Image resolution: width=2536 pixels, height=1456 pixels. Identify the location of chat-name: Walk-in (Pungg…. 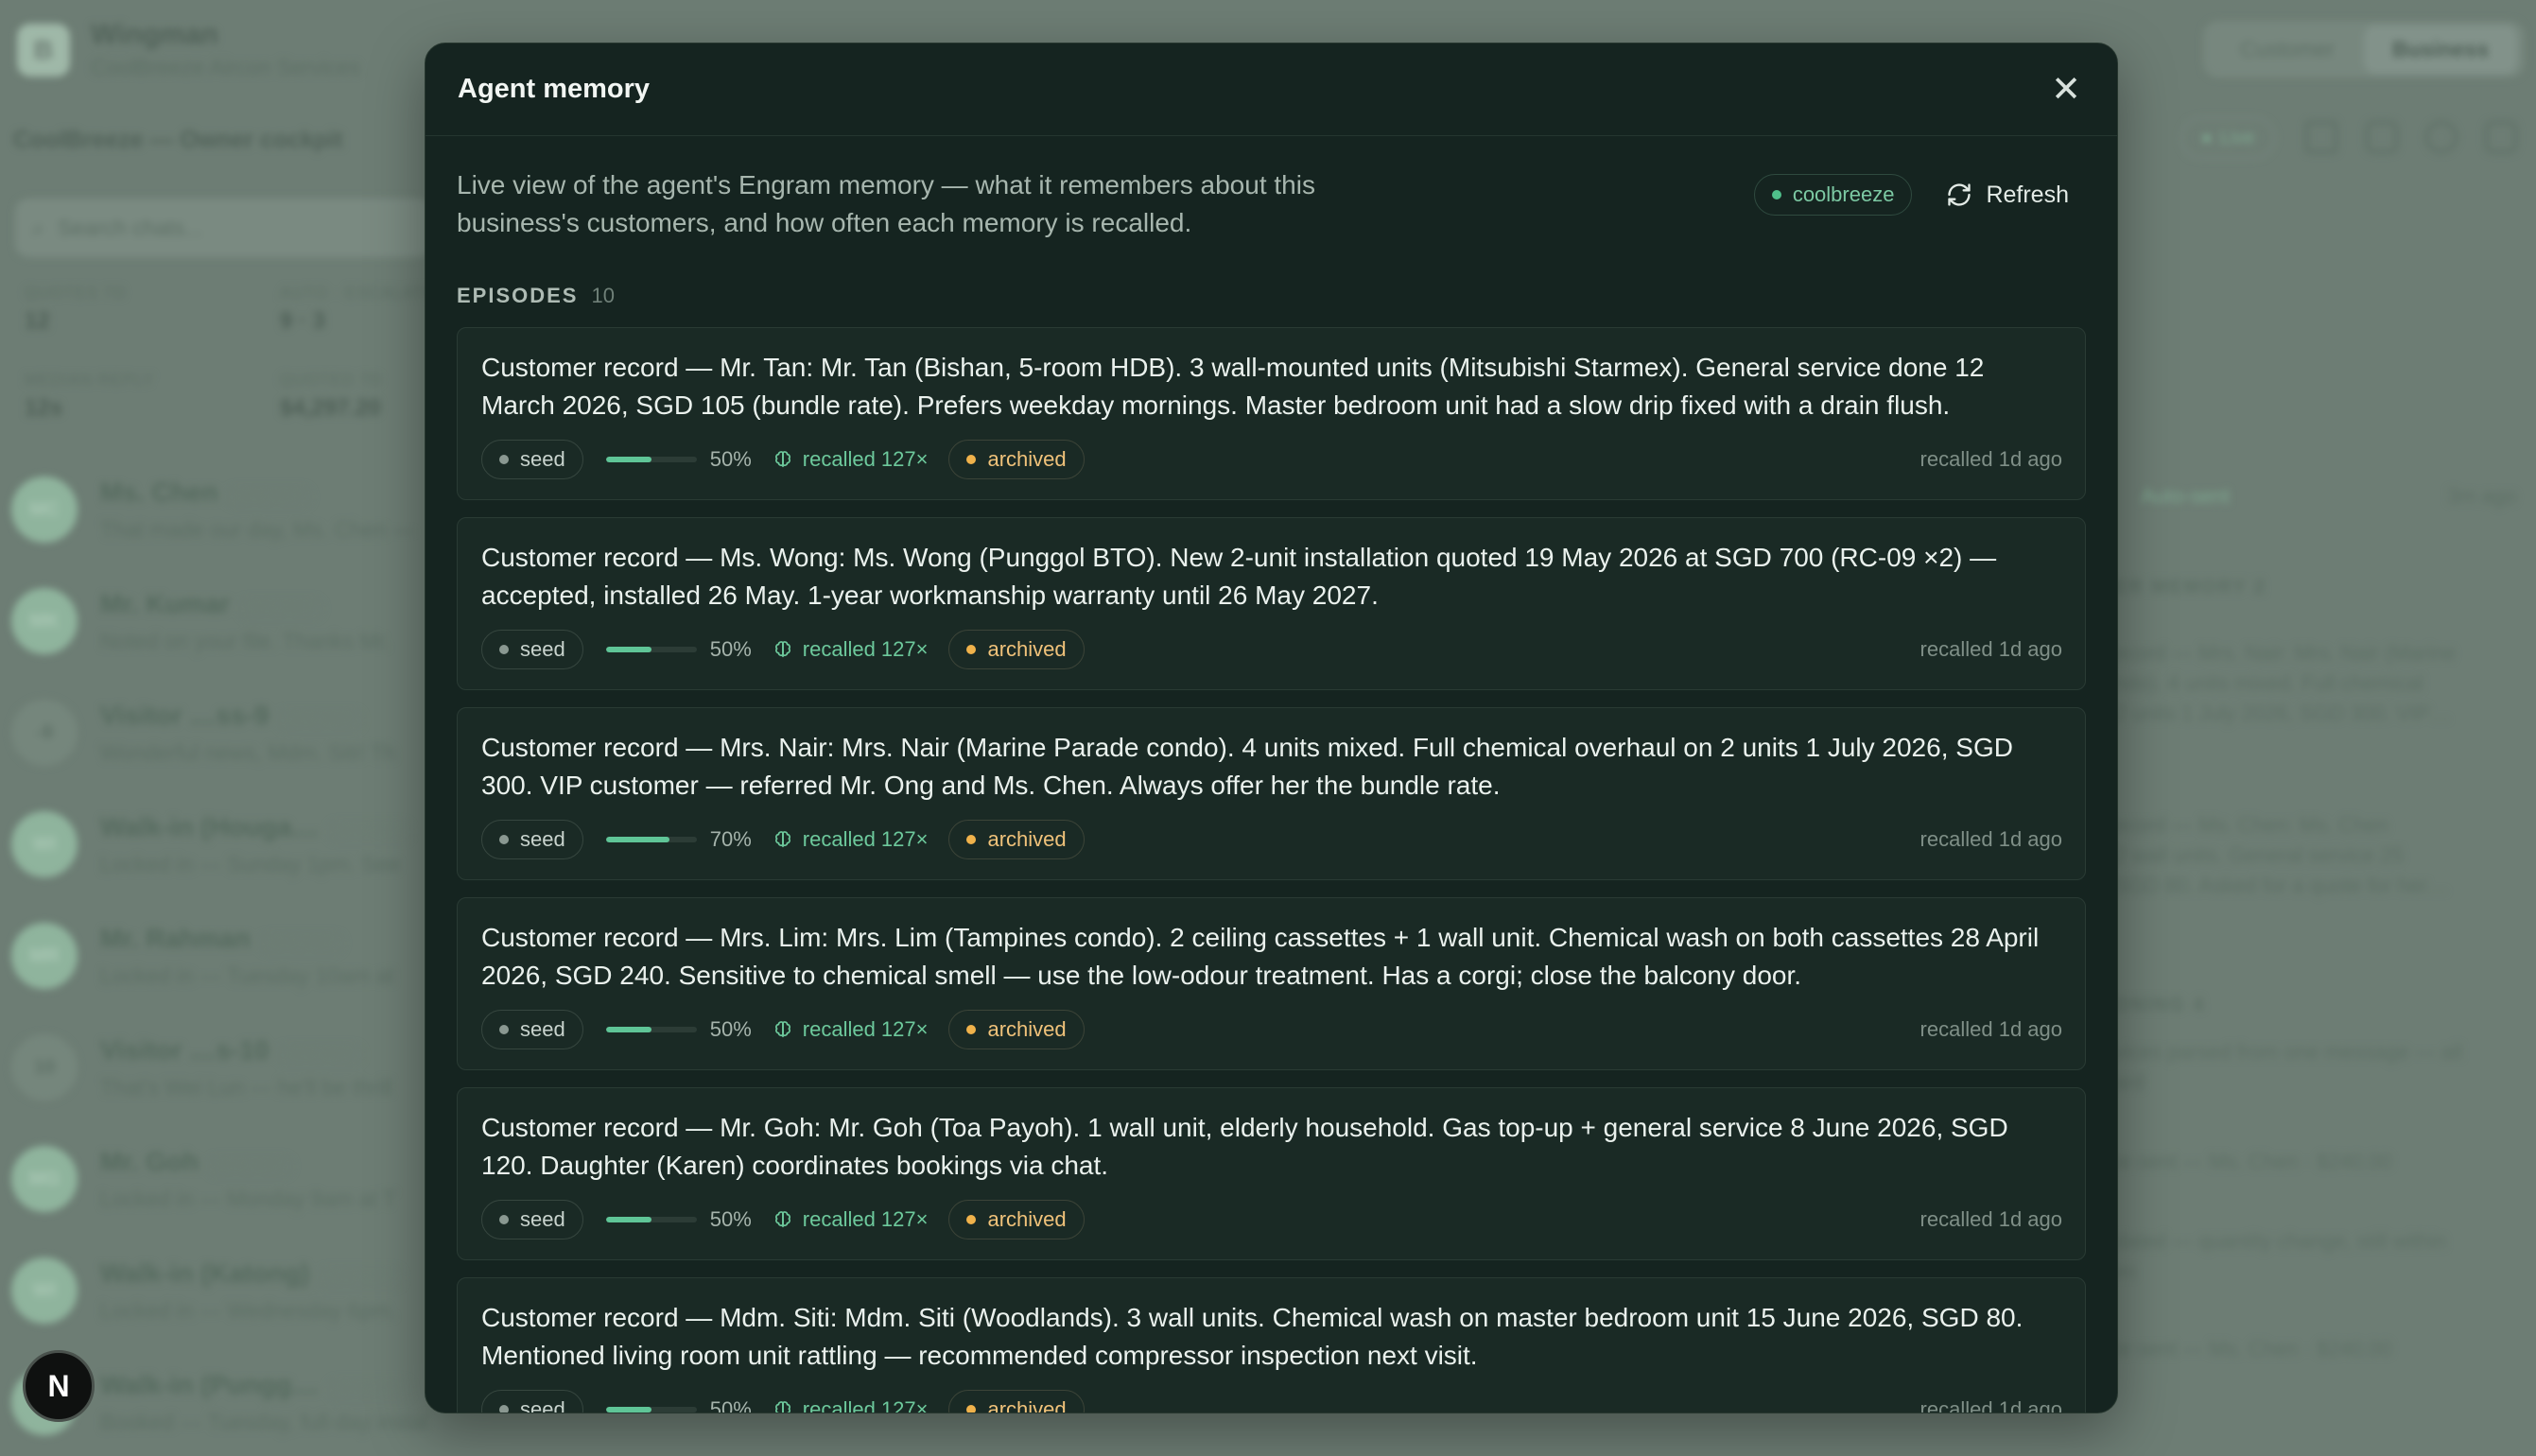
(210, 1384).